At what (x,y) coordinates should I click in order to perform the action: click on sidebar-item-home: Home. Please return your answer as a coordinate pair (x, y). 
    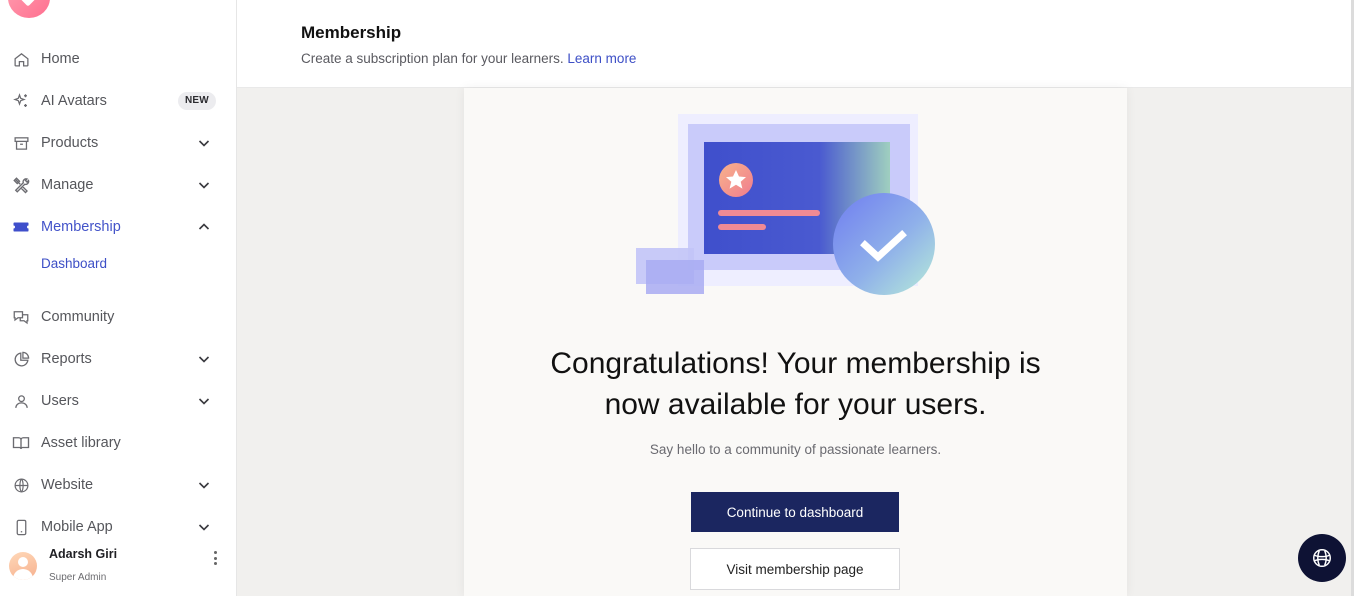
    Looking at the image, I should click on (118, 59).